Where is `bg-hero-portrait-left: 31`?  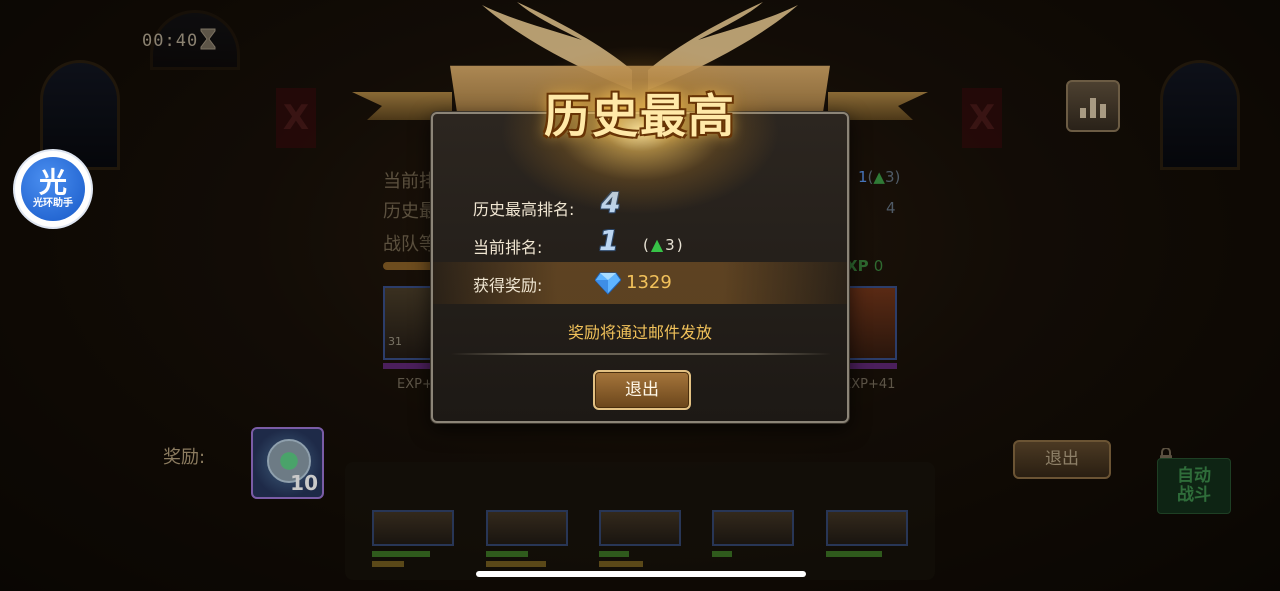
bg-hero-portrait-left: 31 is located at coordinates (409, 323).